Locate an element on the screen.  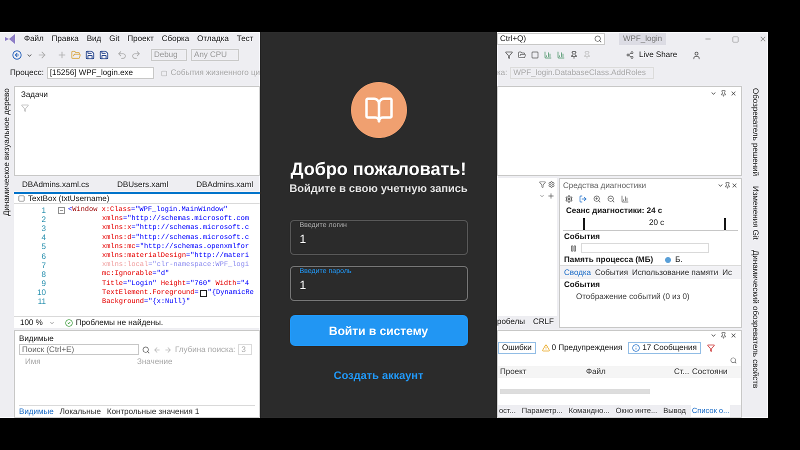
side-tab: Динамическое визуальное дерево is located at coordinates (7, 153).